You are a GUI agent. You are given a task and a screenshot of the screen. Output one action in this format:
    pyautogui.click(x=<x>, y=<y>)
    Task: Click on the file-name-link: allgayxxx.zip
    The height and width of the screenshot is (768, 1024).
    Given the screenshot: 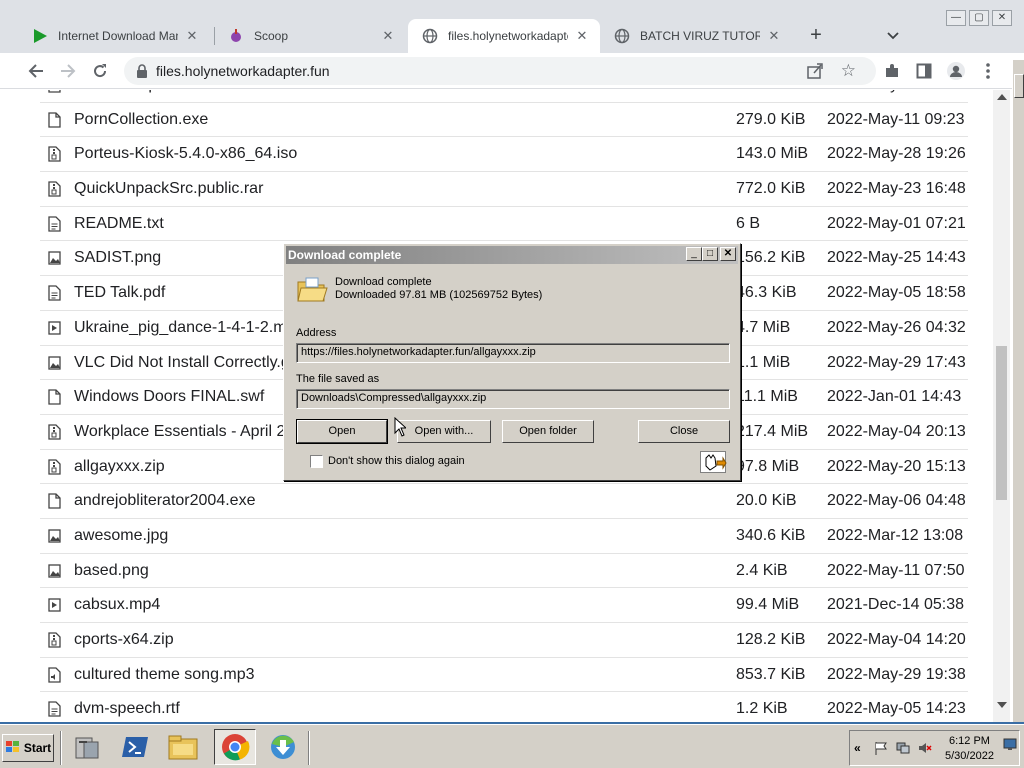 What is the action you would take?
    pyautogui.click(x=119, y=467)
    